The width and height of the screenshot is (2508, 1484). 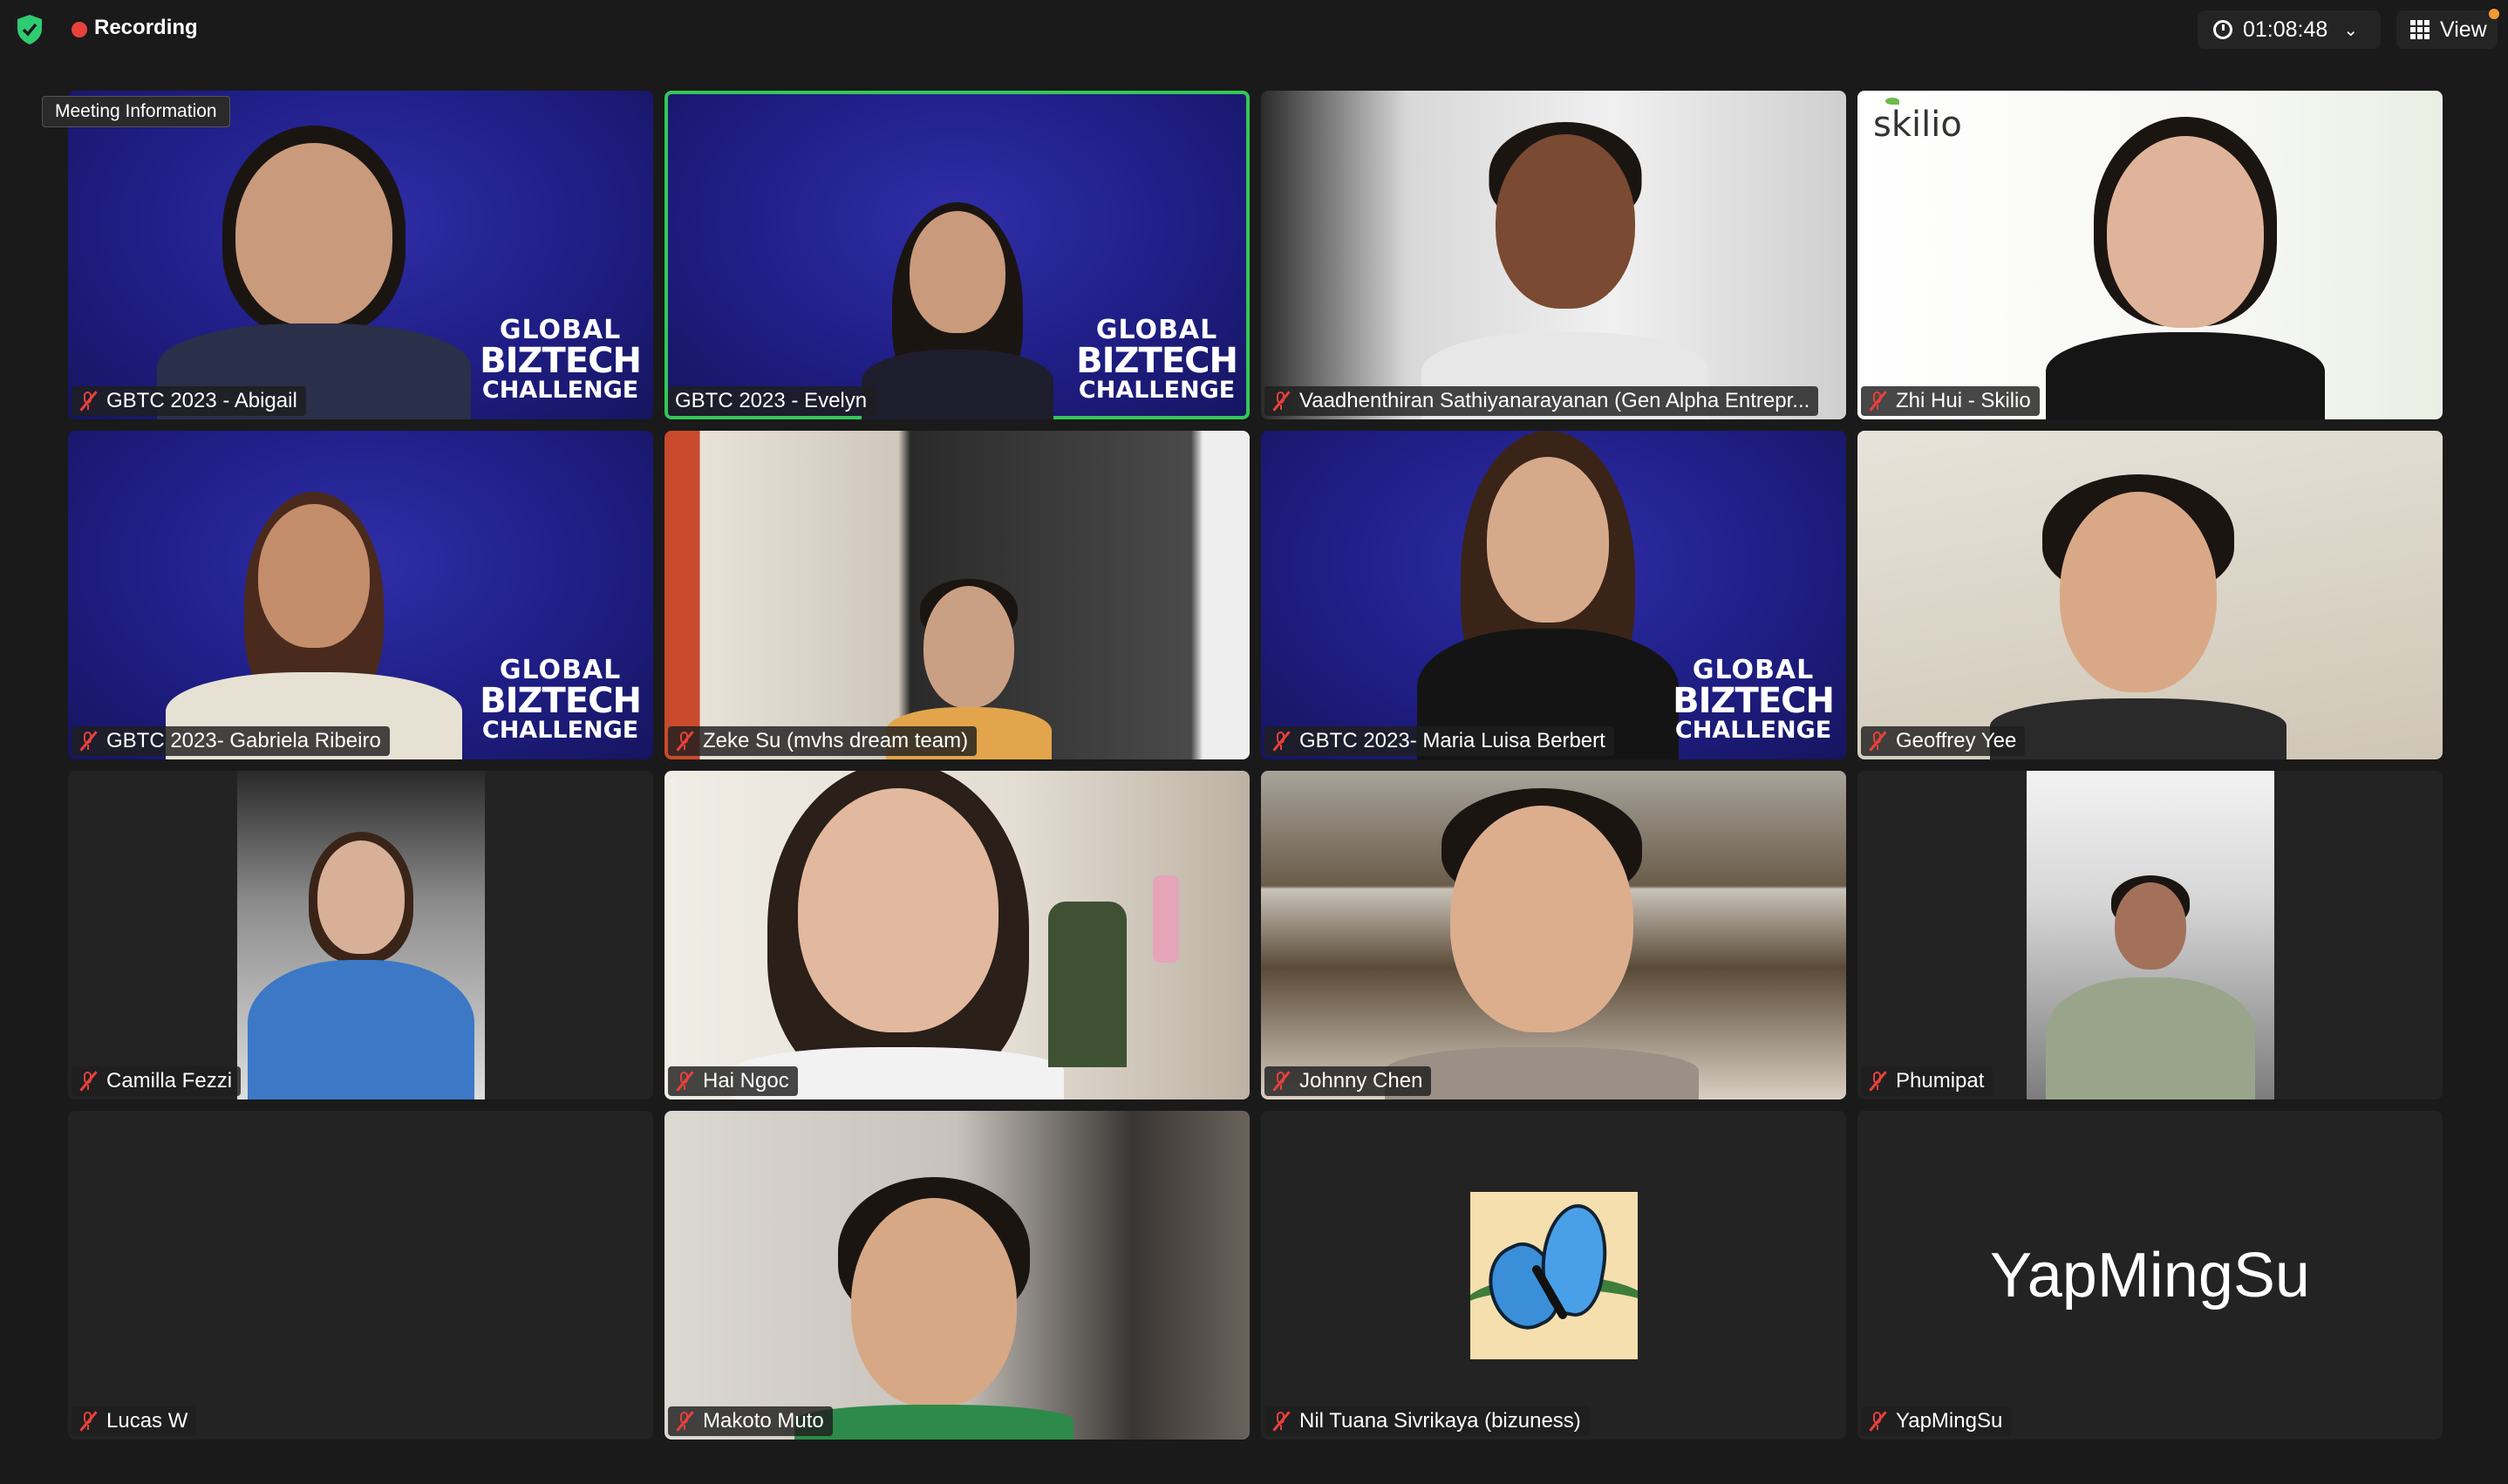 I want to click on video-tile-camera-off: Lucas W, so click(x=360, y=1275).